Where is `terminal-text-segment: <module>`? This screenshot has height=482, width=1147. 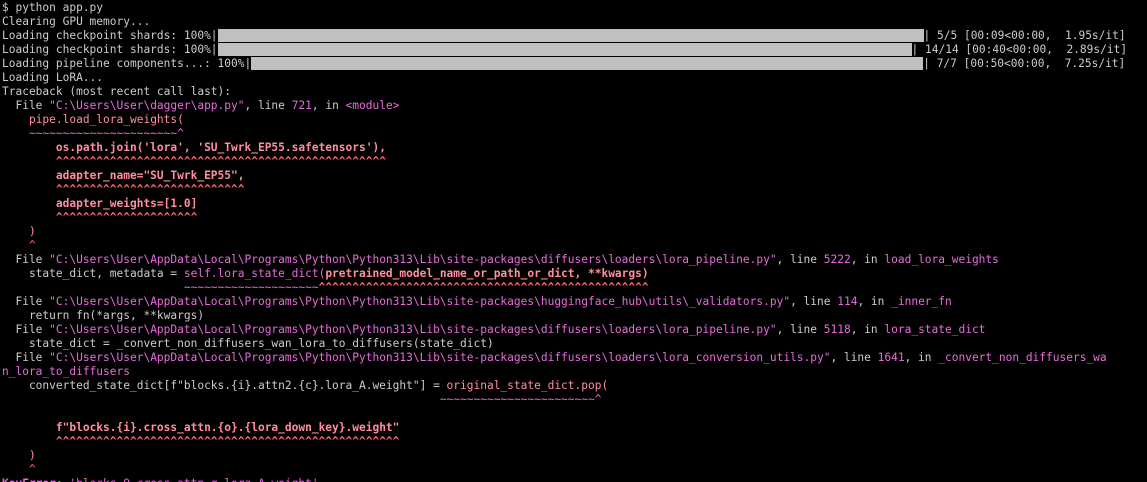
terminal-text-segment: <module> is located at coordinates (372, 105).